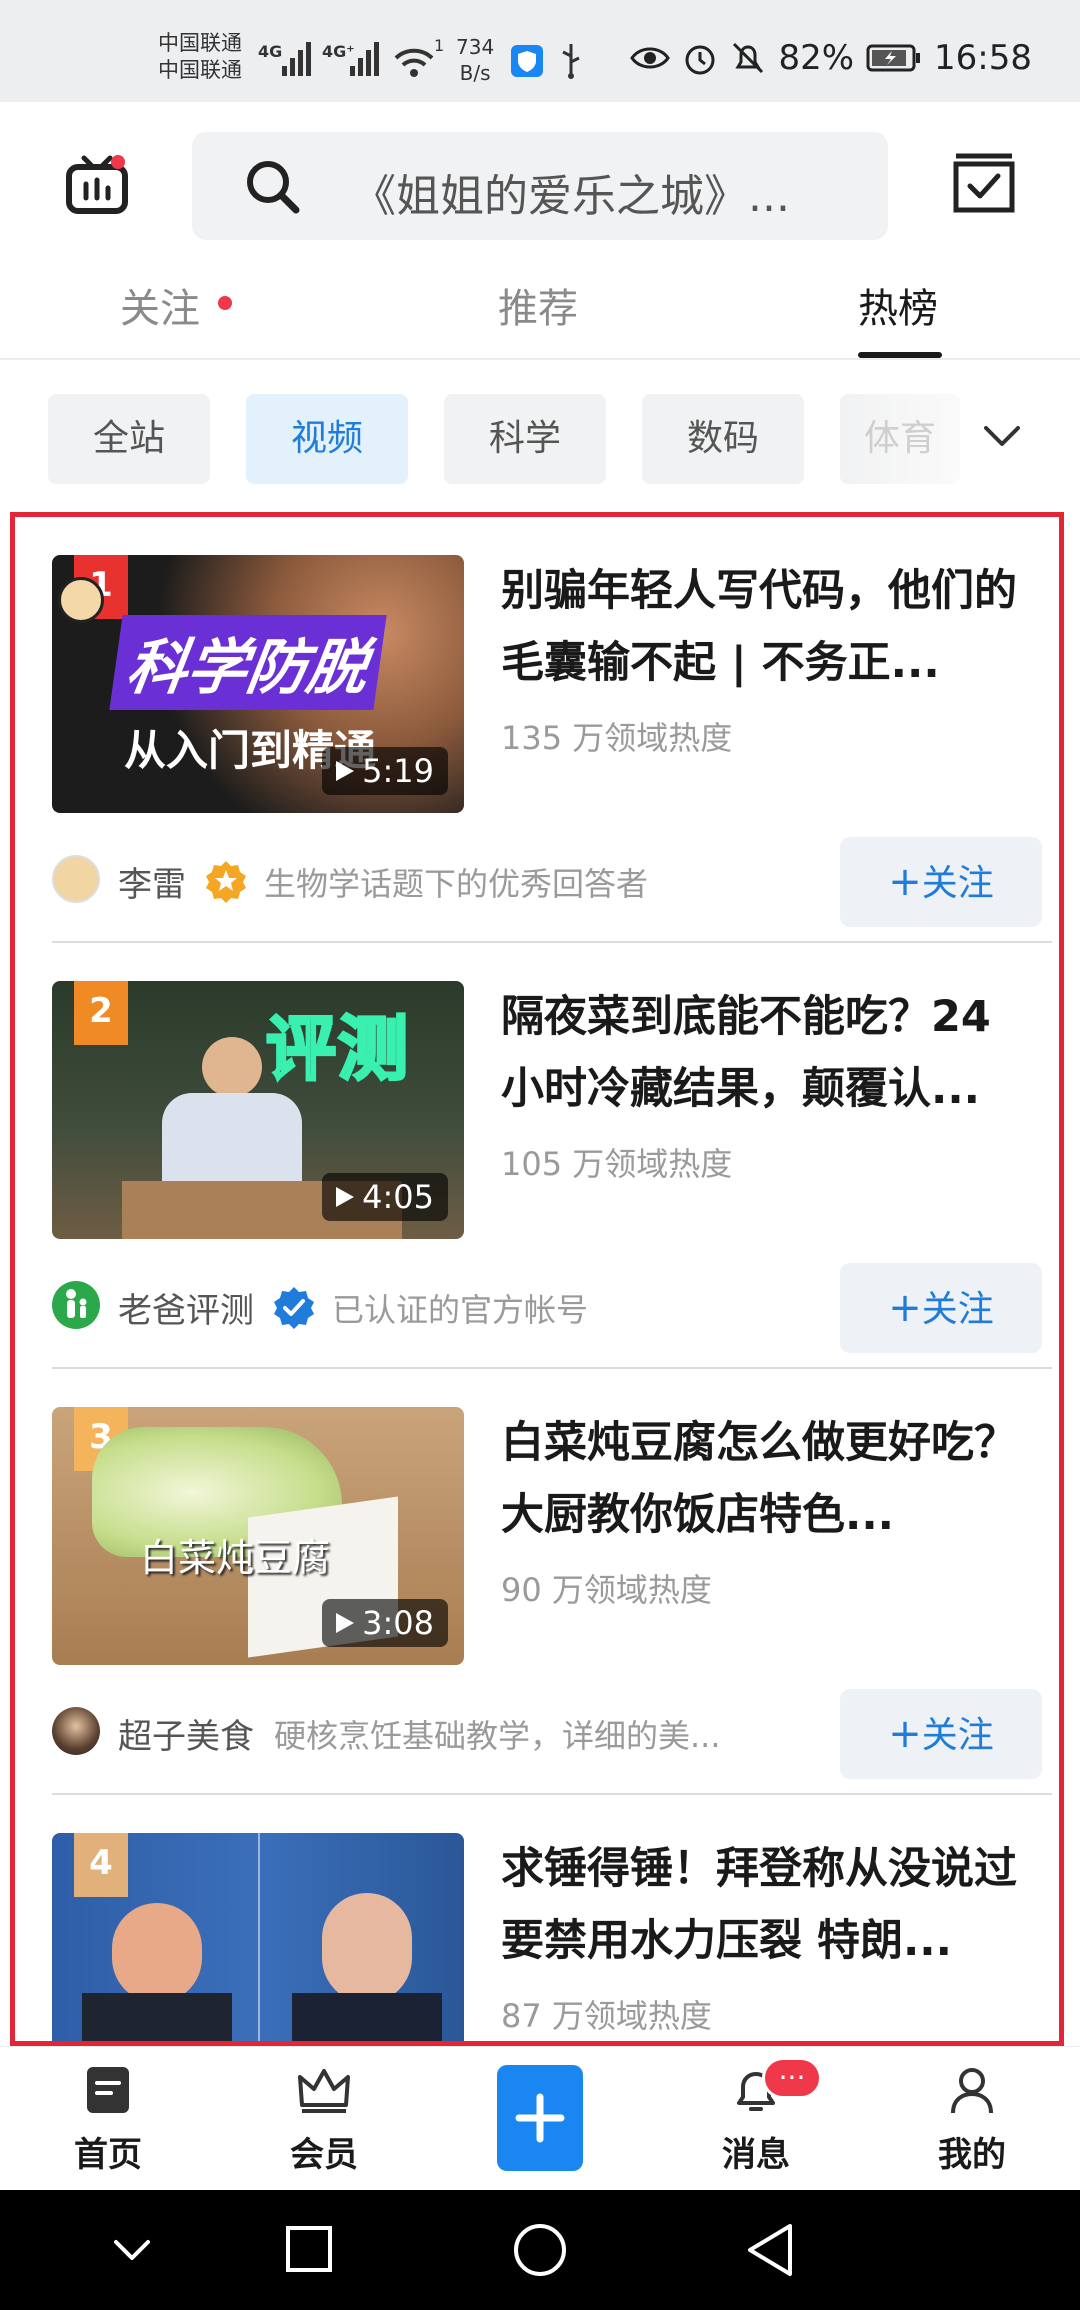  Describe the element at coordinates (756, 2155) in the screenshot. I see `nav-messages-label: 消息` at that location.